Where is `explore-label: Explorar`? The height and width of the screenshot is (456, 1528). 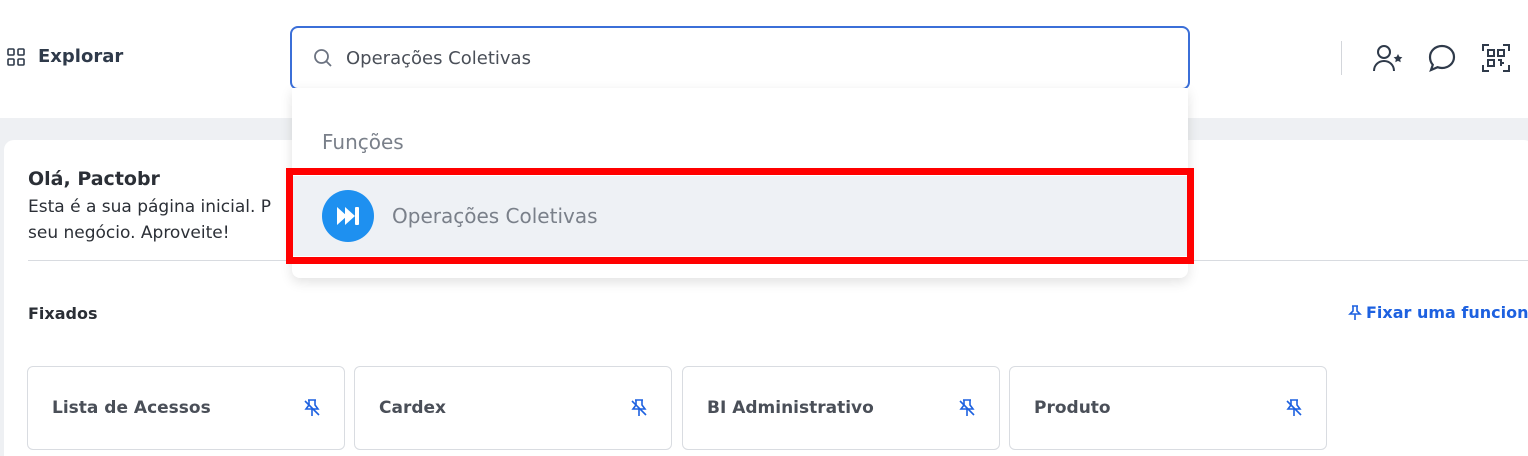 explore-label: Explorar is located at coordinates (81, 56).